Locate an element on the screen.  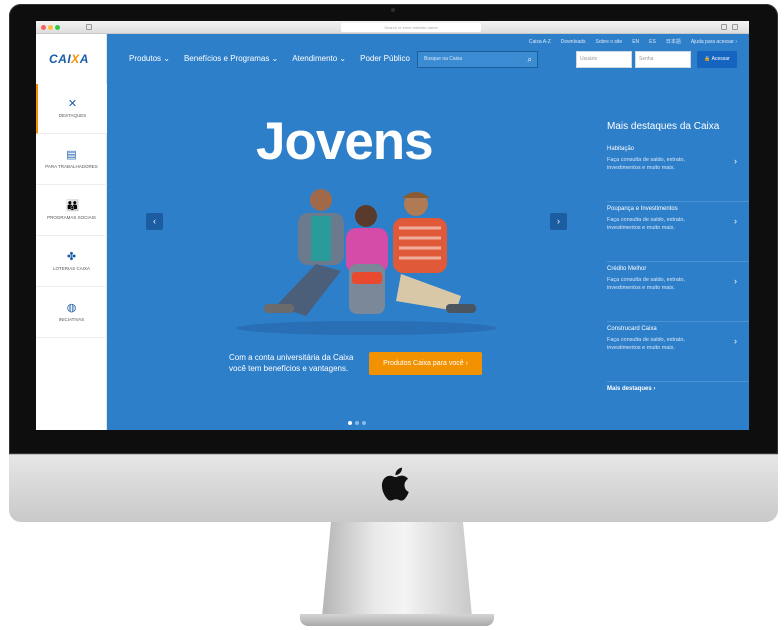
sidebar-item-label: Para trabalhadores is located at coordinates (71, 166).